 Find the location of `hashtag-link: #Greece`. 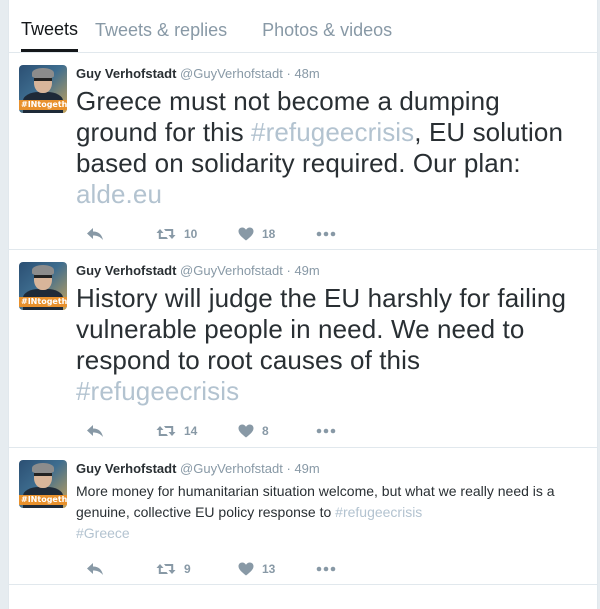

hashtag-link: #Greece is located at coordinates (103, 533).